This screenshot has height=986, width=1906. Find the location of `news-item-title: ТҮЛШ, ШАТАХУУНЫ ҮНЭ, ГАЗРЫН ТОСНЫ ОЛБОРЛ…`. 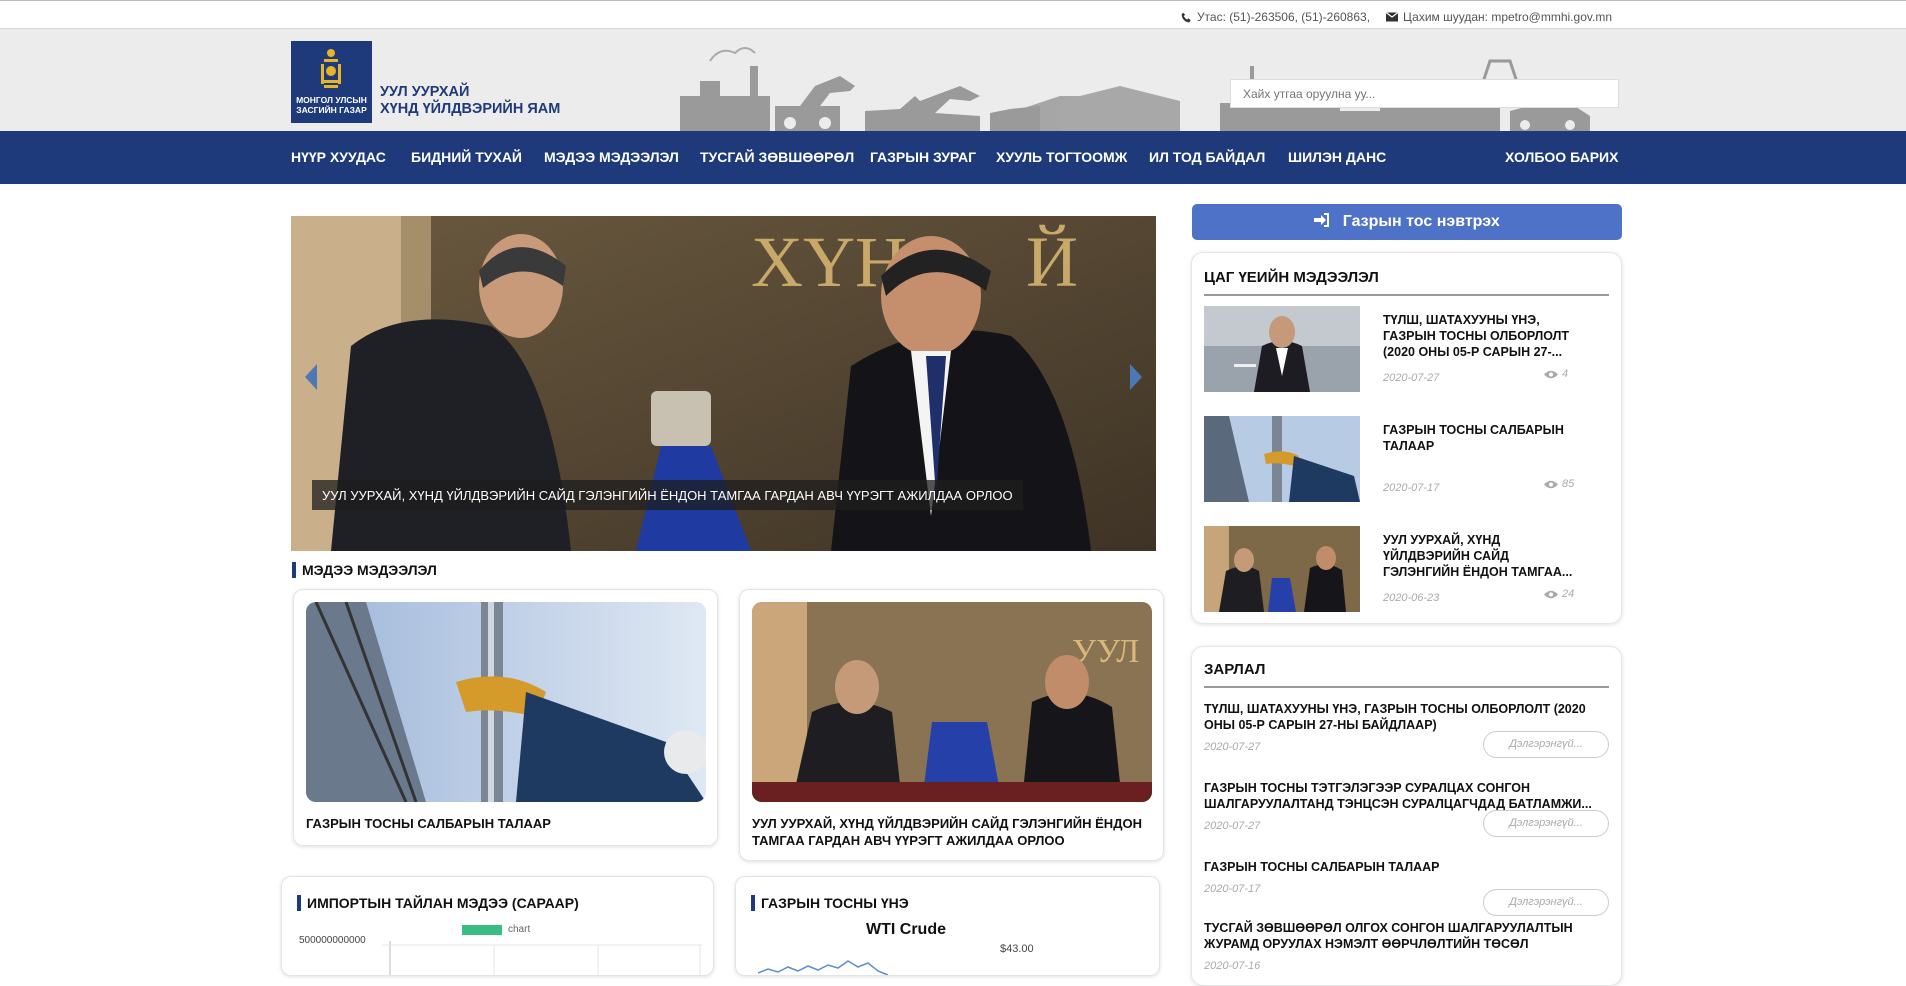

news-item-title: ТҮЛШ, ШАТАХУУНЫ ҮНЭ, ГАЗРЫН ТОСНЫ ОЛБОРЛ… is located at coordinates (1476, 336).